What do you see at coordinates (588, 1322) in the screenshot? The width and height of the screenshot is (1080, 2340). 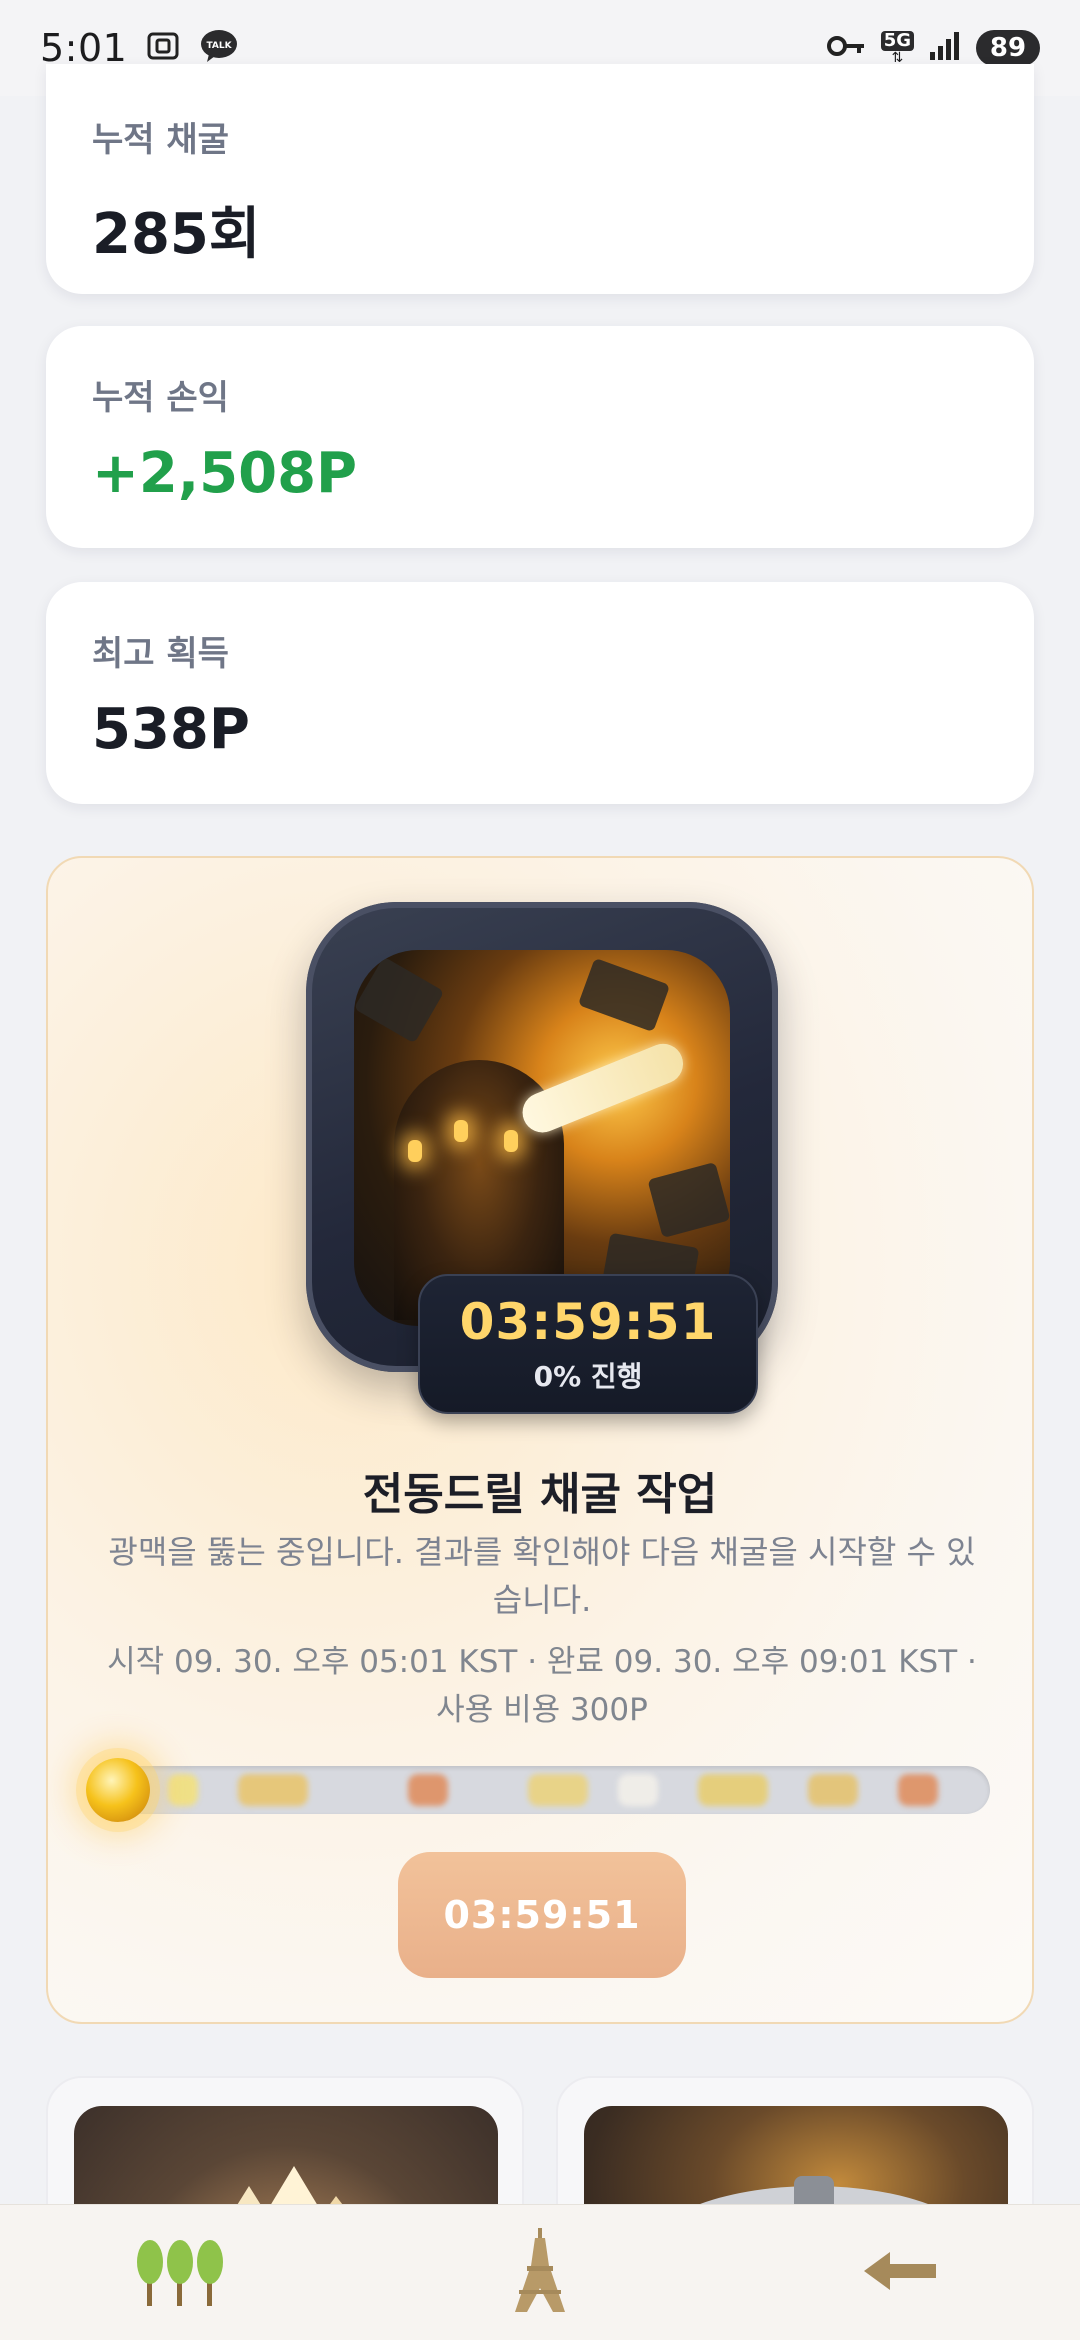 I see `timer-text: 03:59:51` at bounding box center [588, 1322].